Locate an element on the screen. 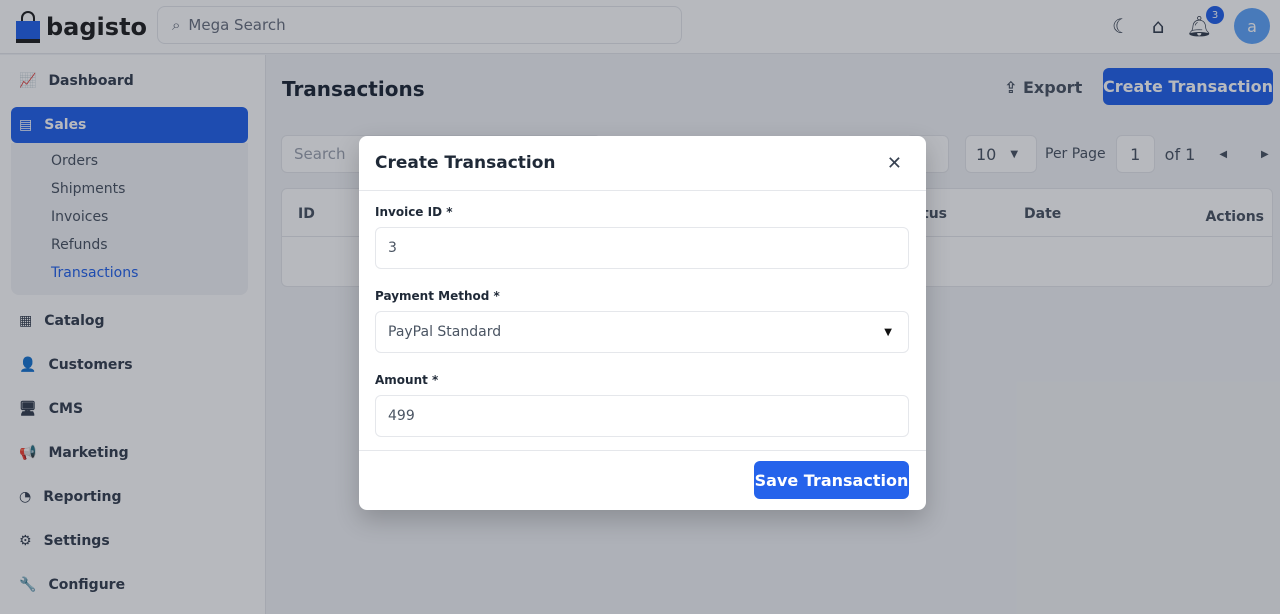 Image resolution: width=1280 pixels, height=614 pixels. payment-method-label: Payment Method * is located at coordinates (437, 296).